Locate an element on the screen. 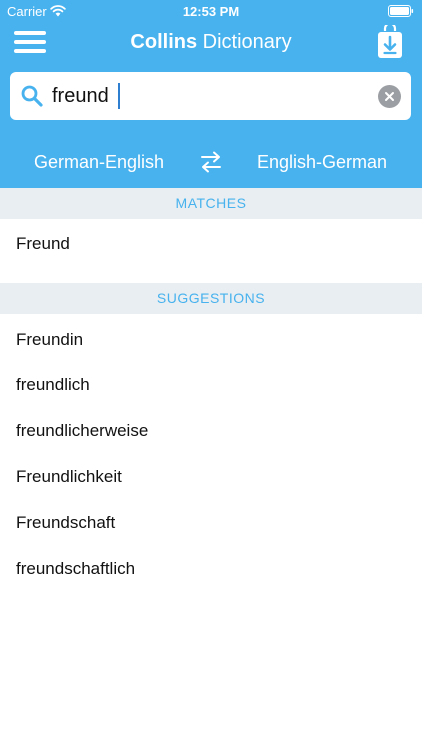 Image resolution: width=422 pixels, height=750 pixels. suggestion-item: freundlich is located at coordinates (211, 385).